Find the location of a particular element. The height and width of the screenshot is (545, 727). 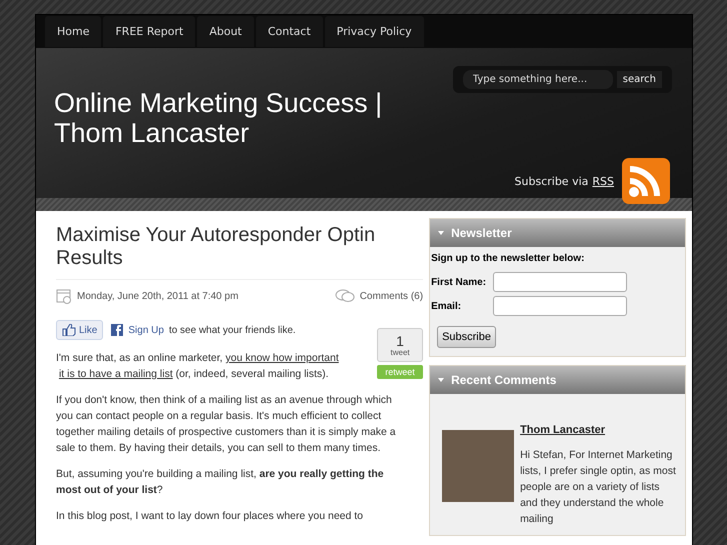

post-paragraph: I'm sure that, as an online marketer, you know how important it is to have a mailing list (or, indeed, several mailing lists). is located at coordinates (198, 366).